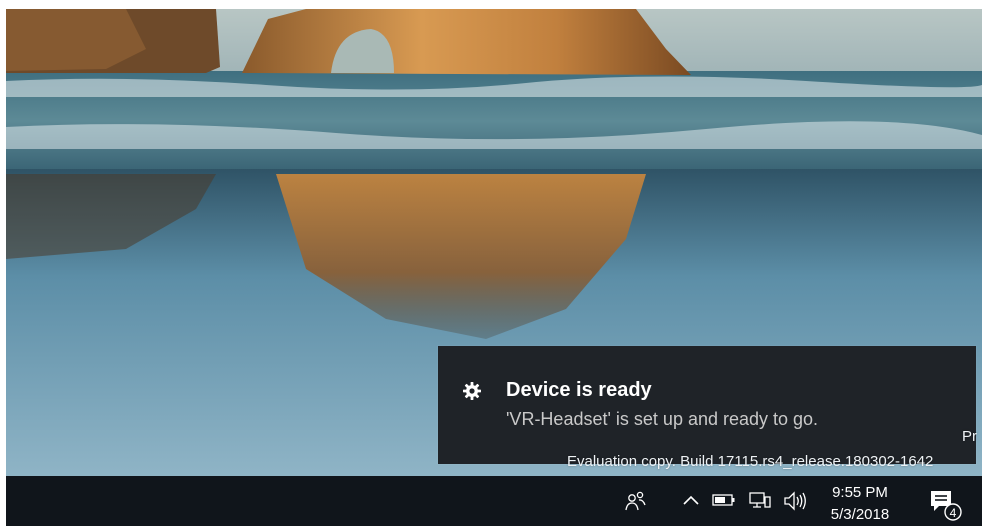 Image resolution: width=982 pixels, height=526 pixels. I want to click on chevron-up-icon, so click(691, 500).